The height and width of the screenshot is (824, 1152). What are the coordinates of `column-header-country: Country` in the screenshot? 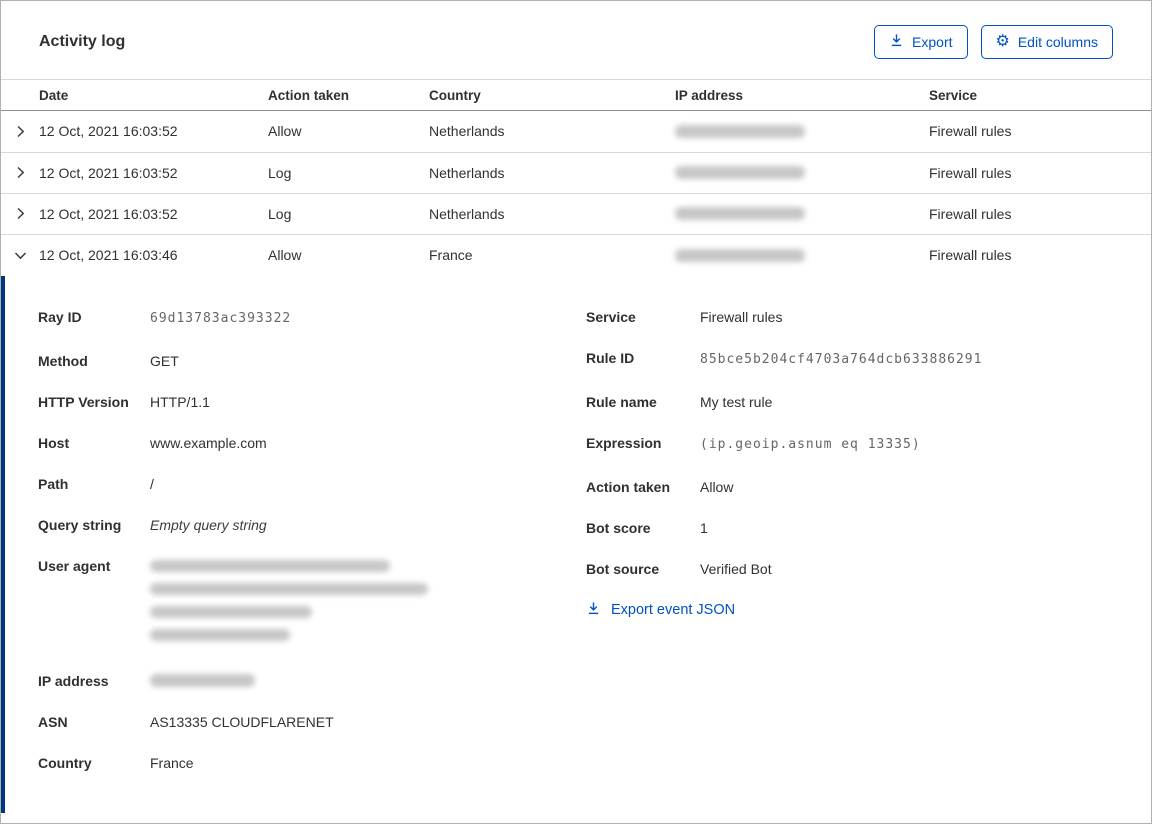 It's located at (455, 95).